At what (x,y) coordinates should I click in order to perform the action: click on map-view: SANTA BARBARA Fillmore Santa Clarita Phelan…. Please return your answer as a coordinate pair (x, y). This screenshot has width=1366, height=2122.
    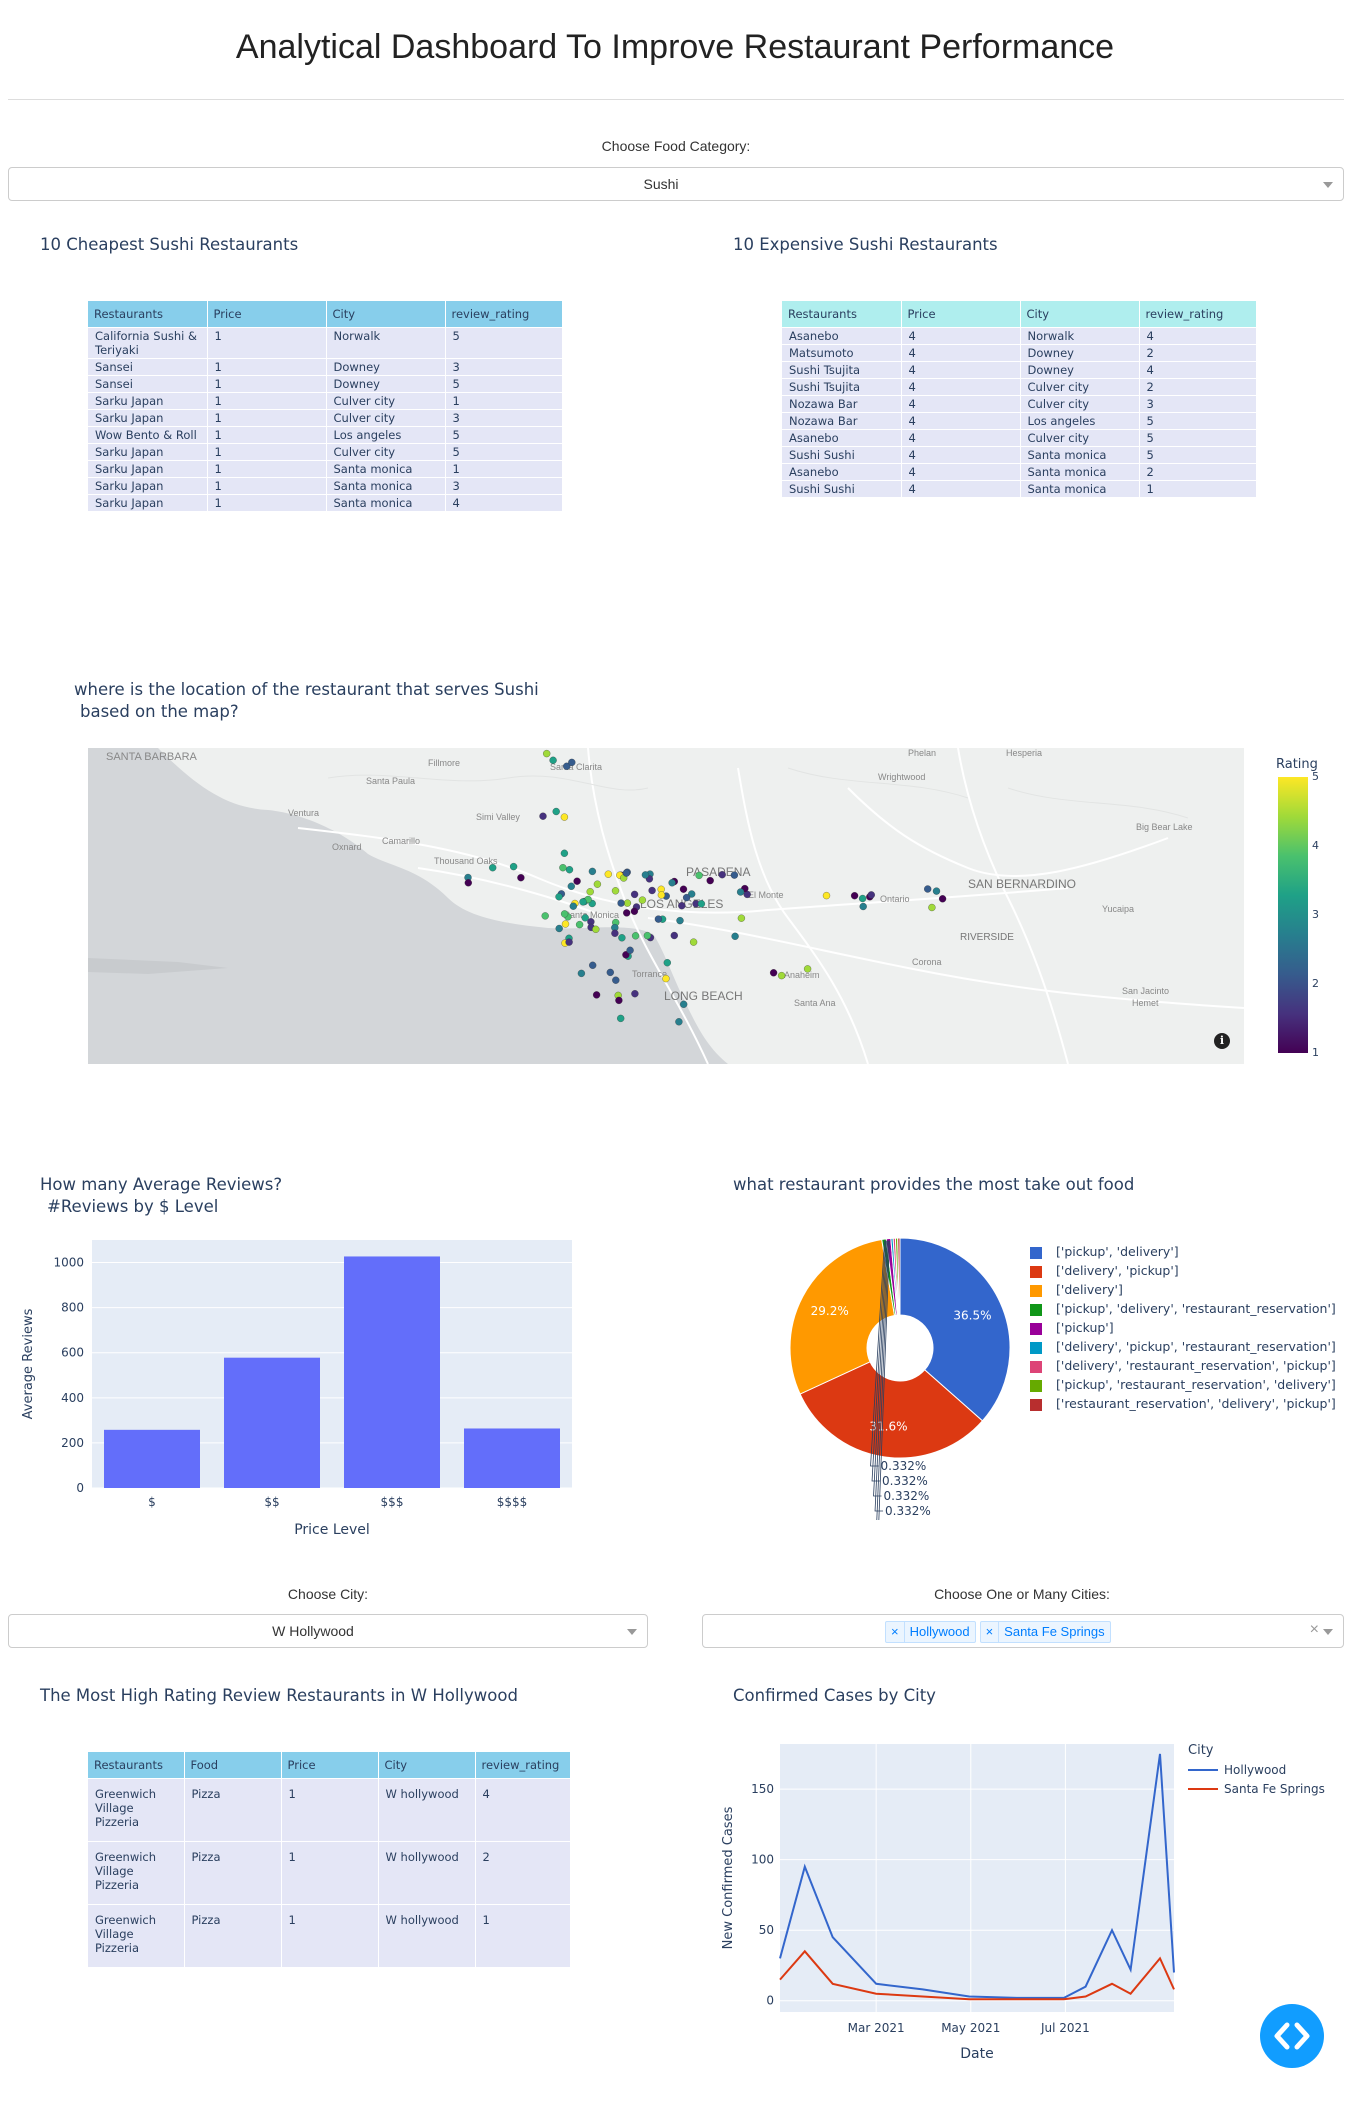
    Looking at the image, I should click on (666, 906).